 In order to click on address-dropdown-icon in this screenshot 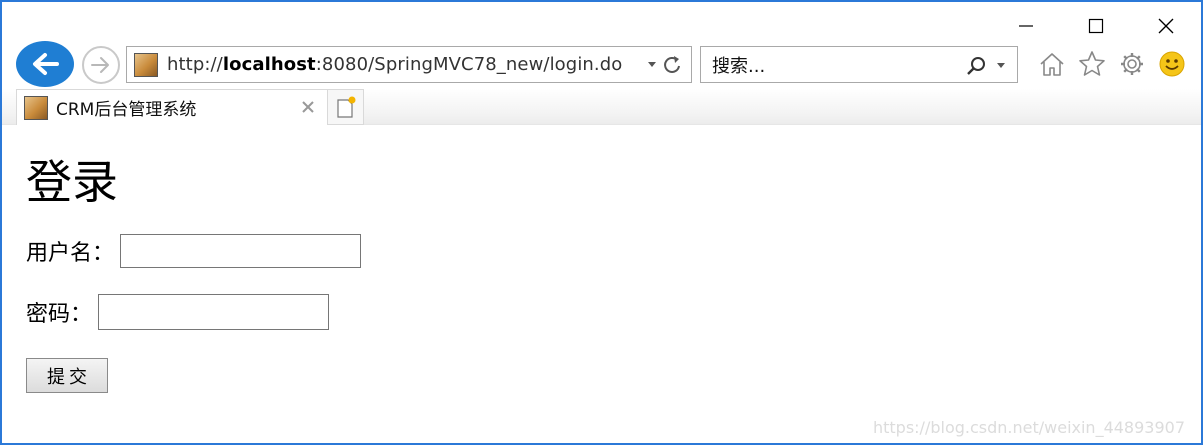, I will do `click(652, 65)`.